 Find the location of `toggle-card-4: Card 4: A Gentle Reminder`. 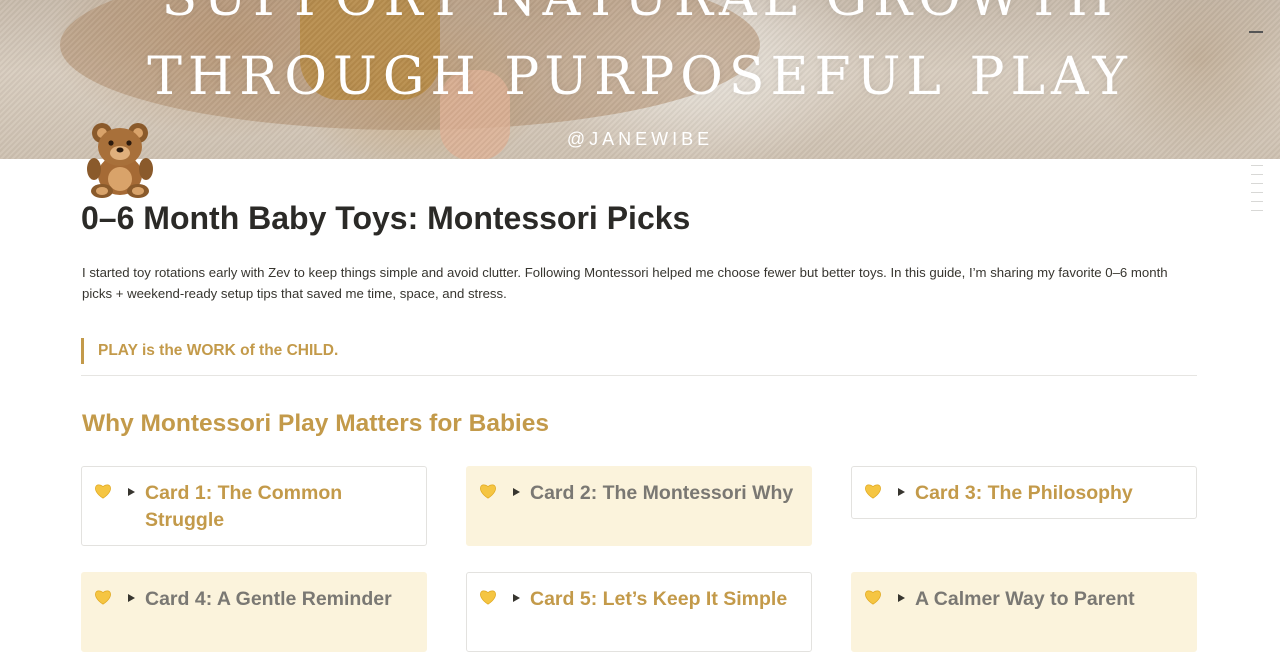

toggle-card-4: Card 4: A Gentle Reminder is located at coordinates (254, 612).